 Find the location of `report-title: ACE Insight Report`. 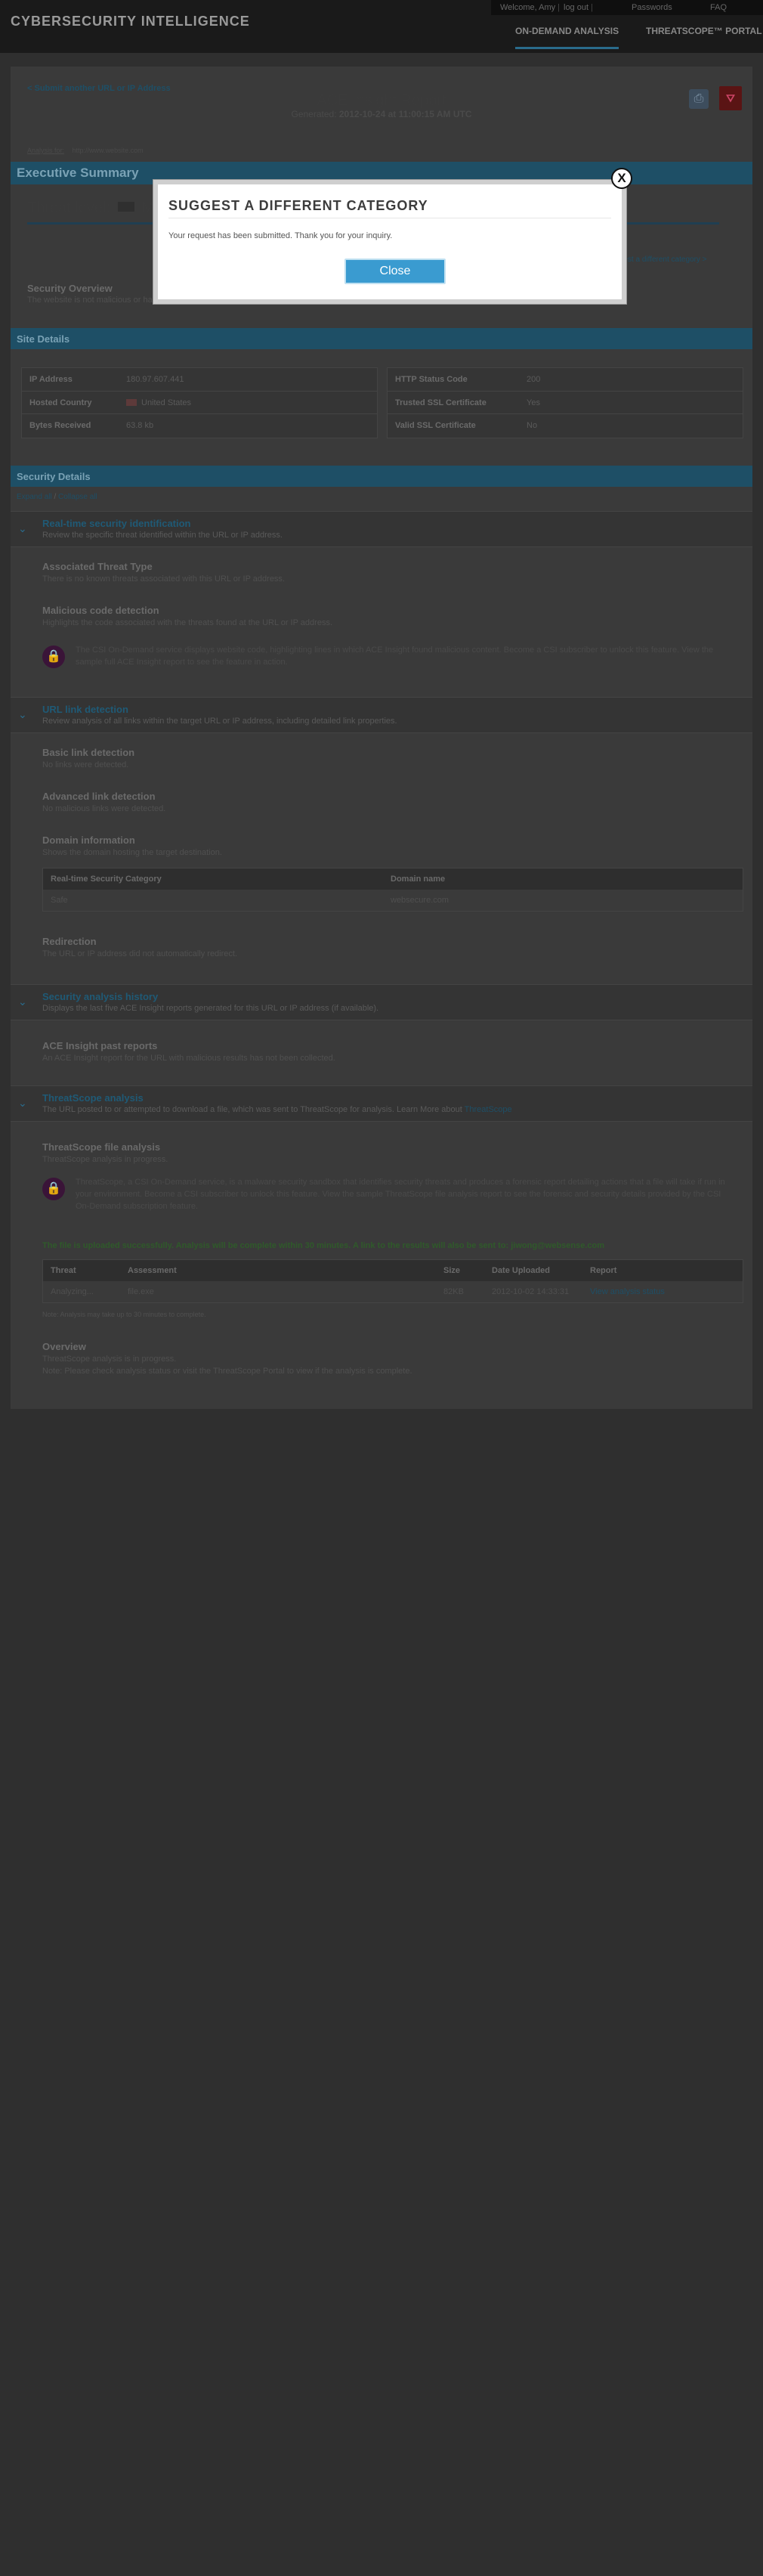

report-title: ACE Insight Report is located at coordinates (381, 100).